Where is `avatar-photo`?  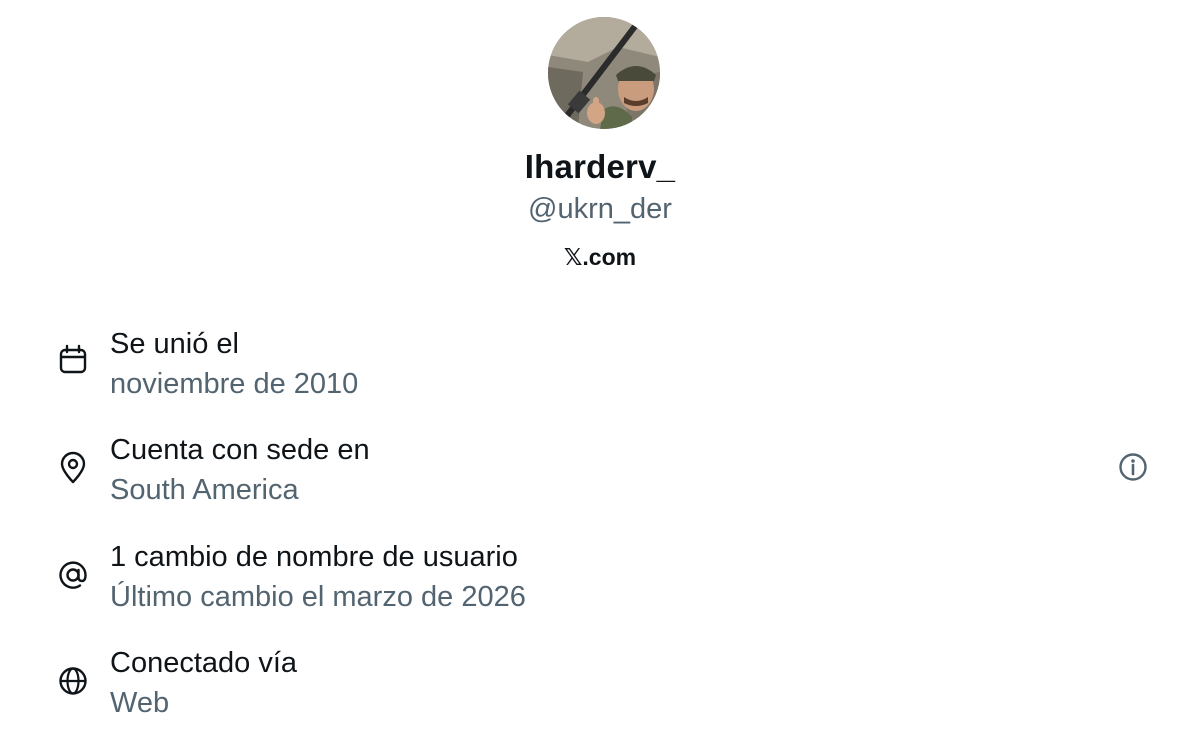
avatar-photo is located at coordinates (604, 73).